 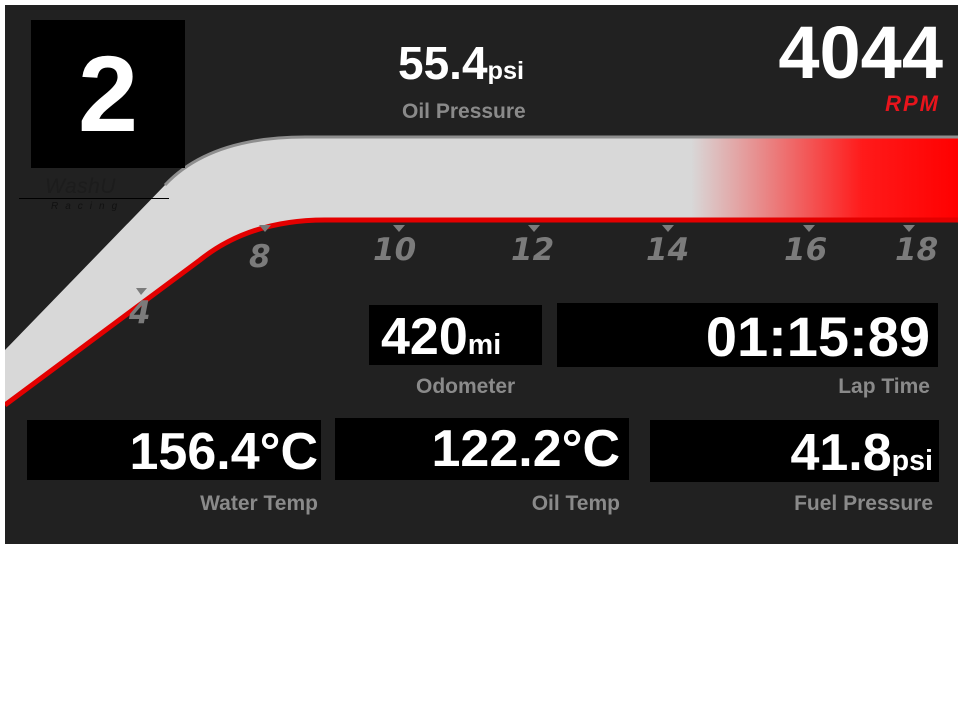 I want to click on odometer-label: Odometer, so click(x=466, y=386).